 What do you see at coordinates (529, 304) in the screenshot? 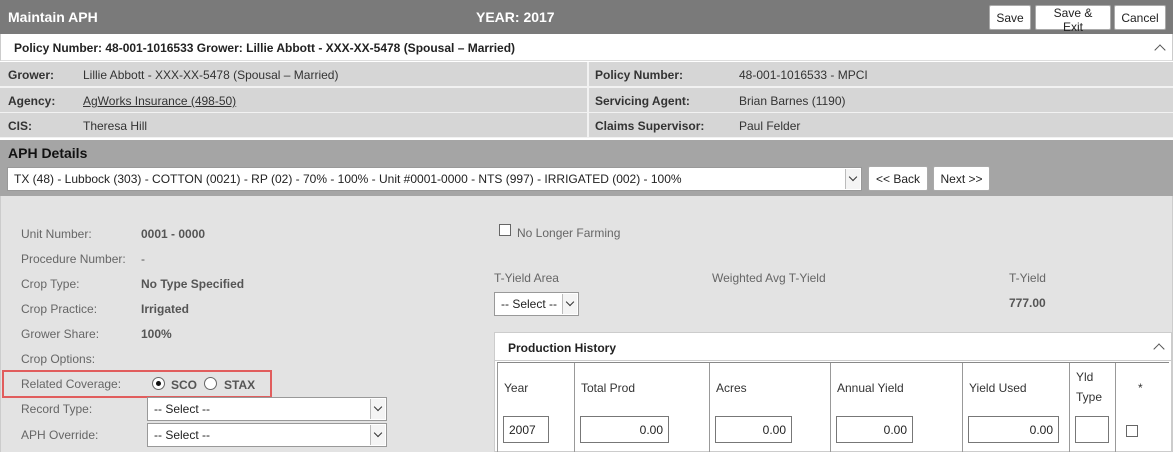
I see `tyield-area-value: -- Select --` at bounding box center [529, 304].